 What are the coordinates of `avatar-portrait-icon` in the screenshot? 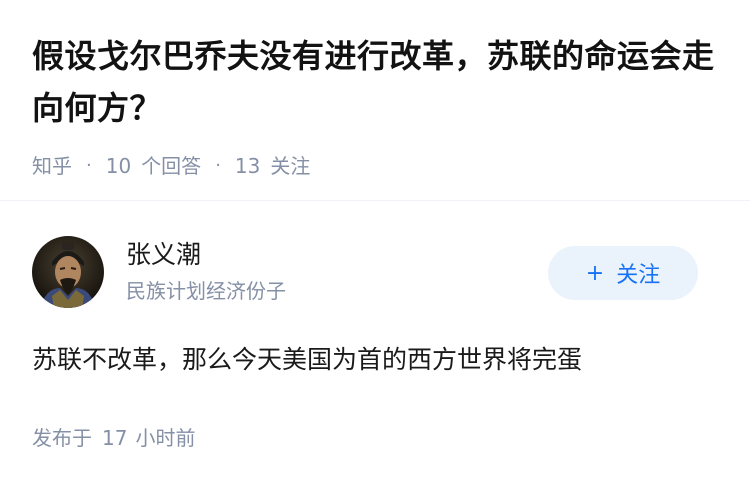 It's located at (68, 272).